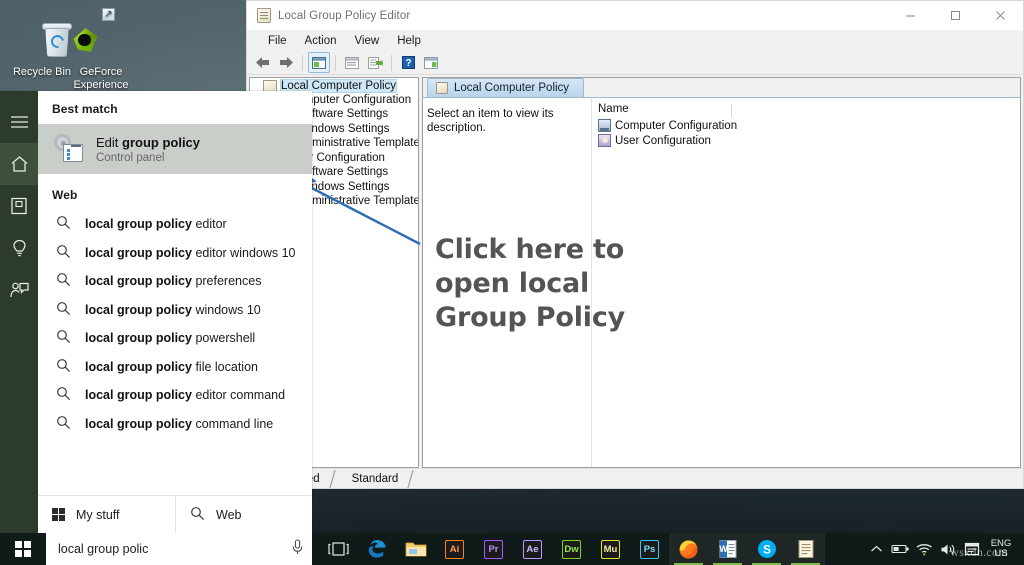 This screenshot has height=565, width=1024. Describe the element at coordinates (175, 395) in the screenshot. I see `web-result-item: local group policy editor command` at that location.